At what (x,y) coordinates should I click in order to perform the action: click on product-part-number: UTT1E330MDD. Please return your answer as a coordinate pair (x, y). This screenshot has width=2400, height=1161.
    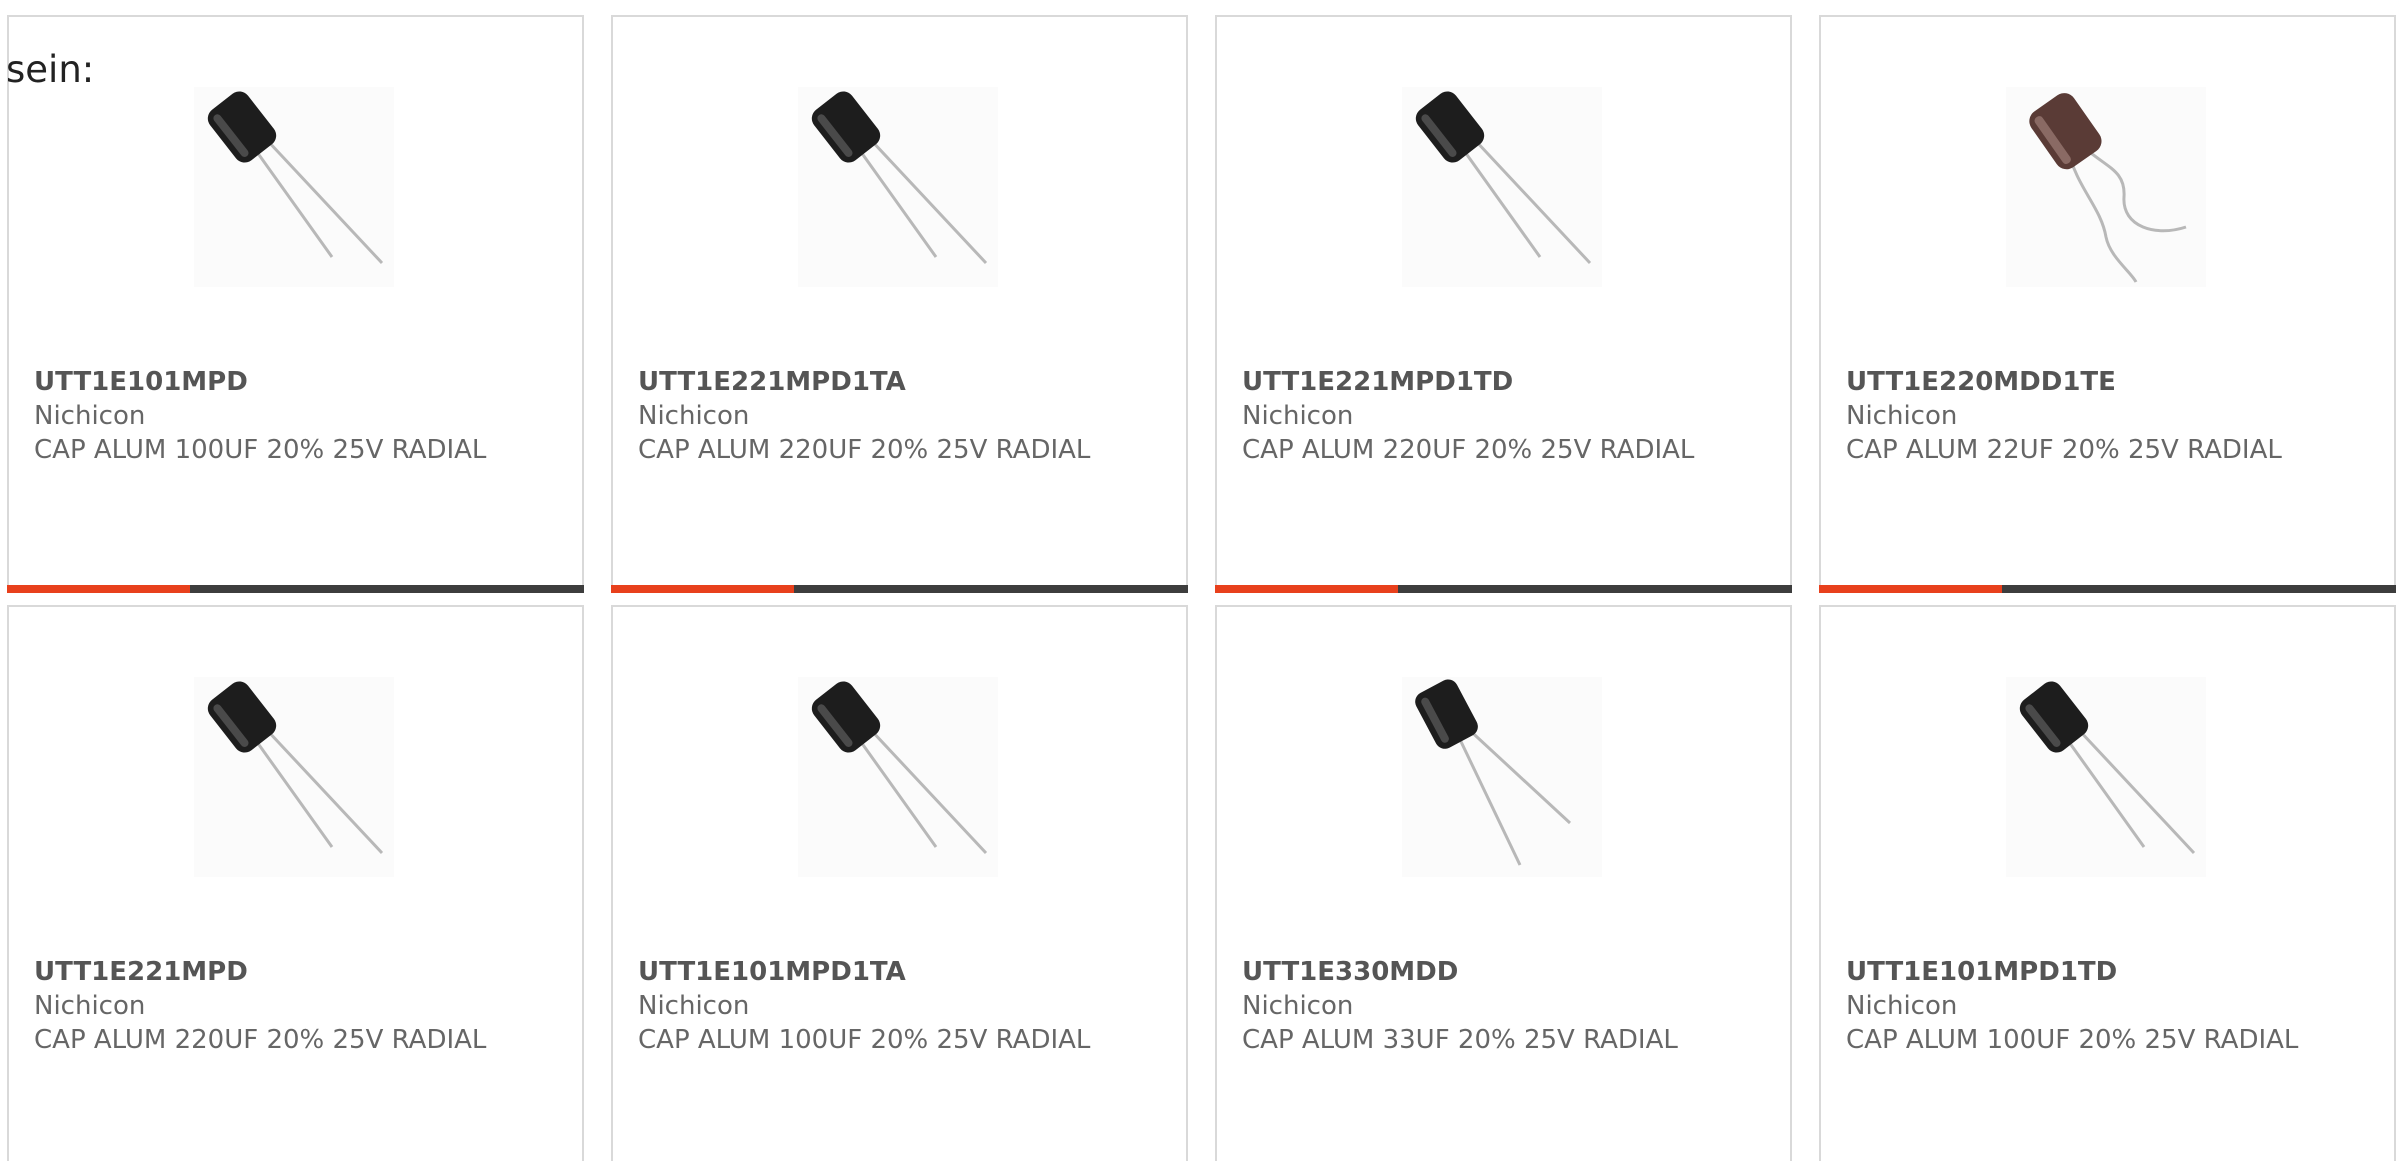
    Looking at the image, I should click on (1506, 972).